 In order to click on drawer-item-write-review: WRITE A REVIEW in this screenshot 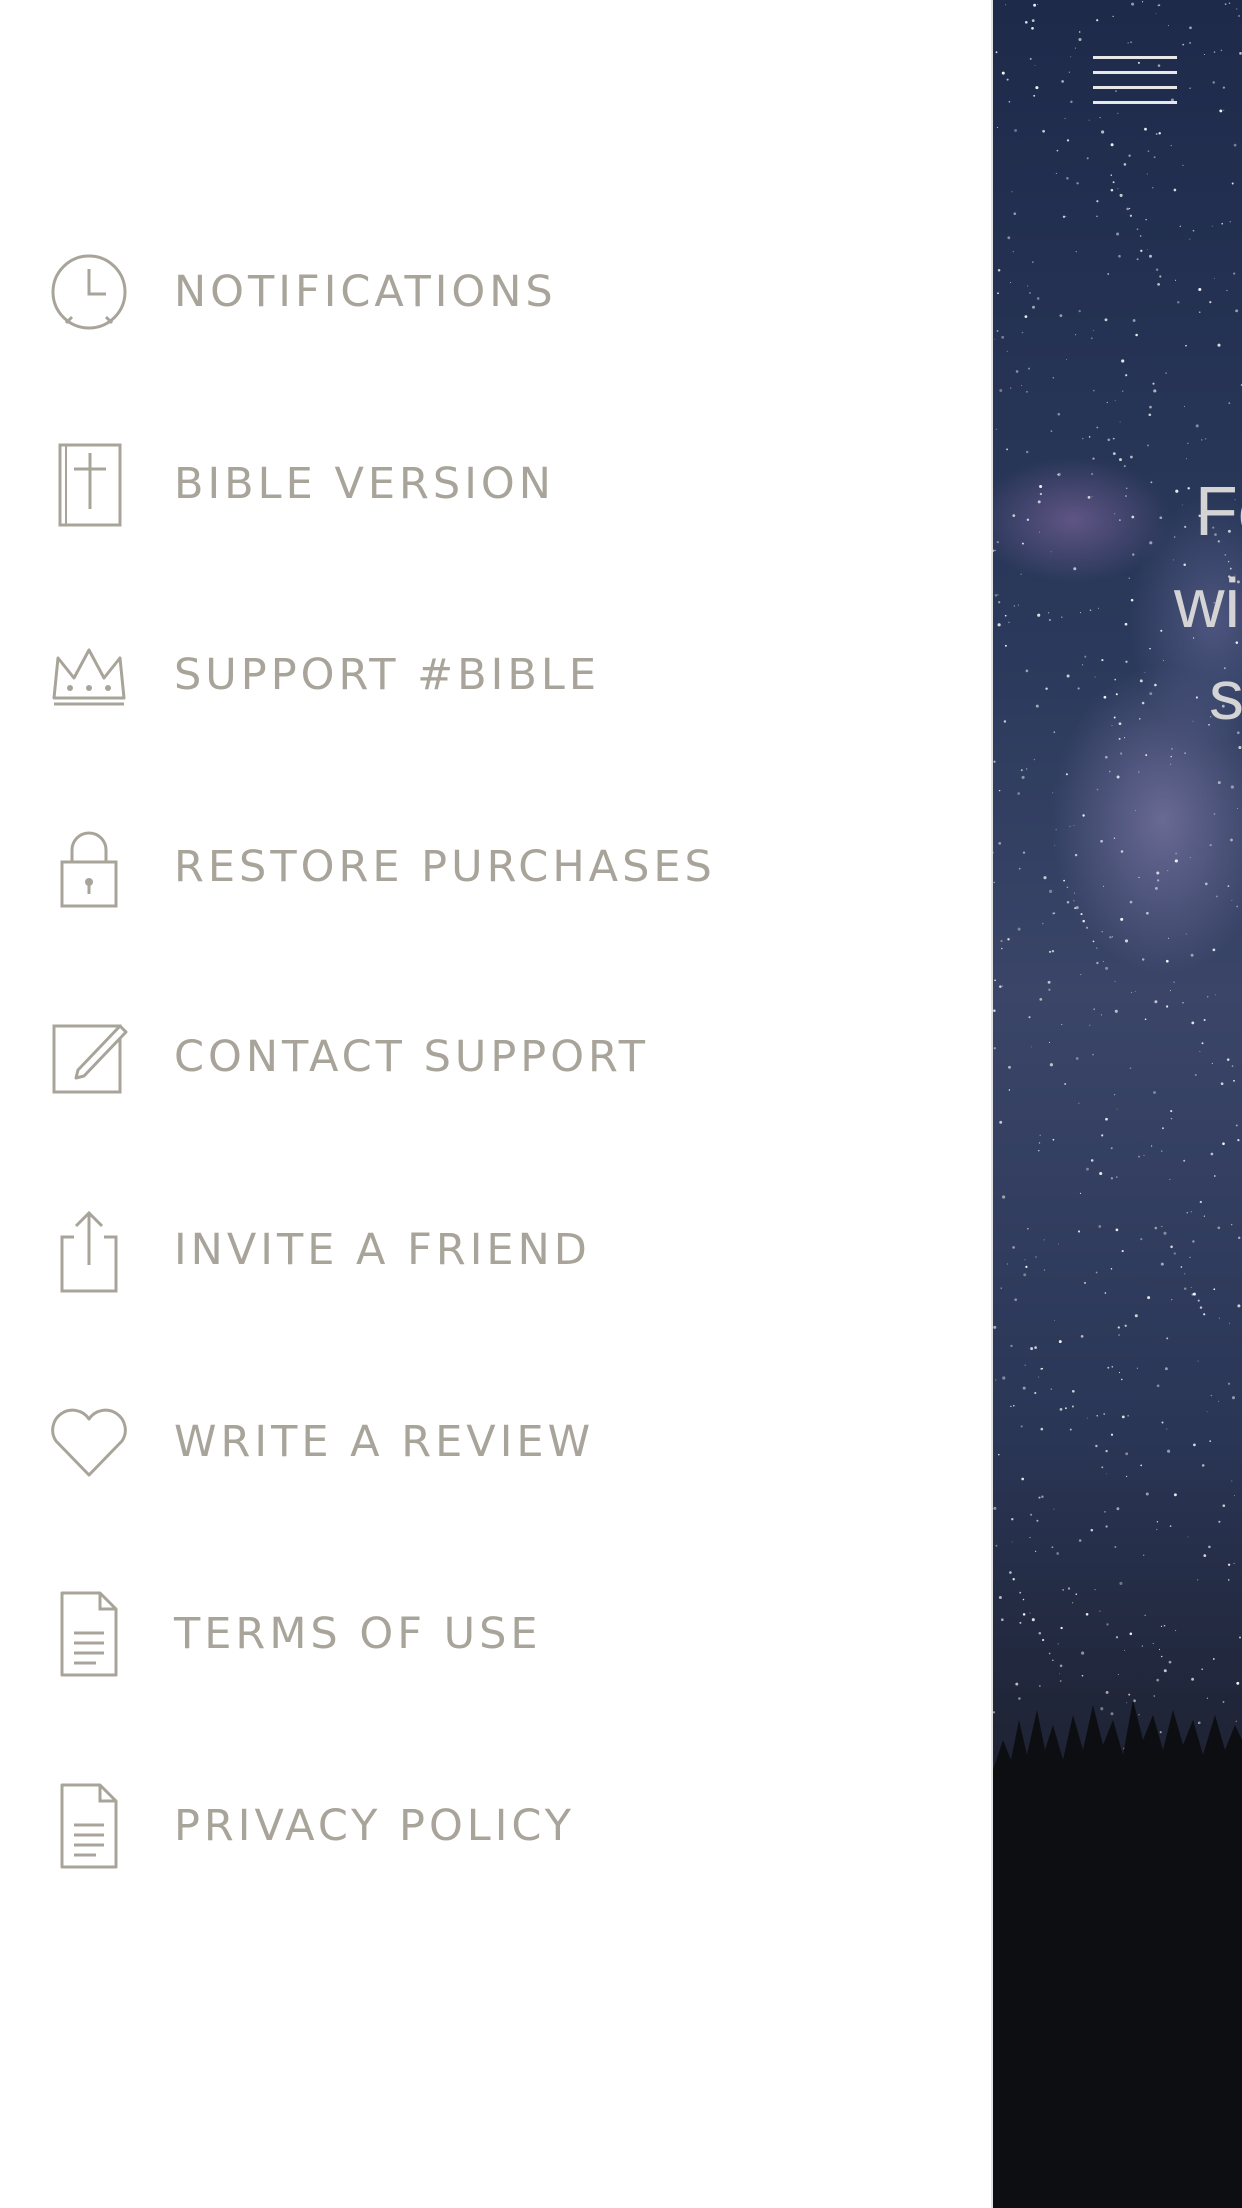, I will do `click(494, 1442)`.